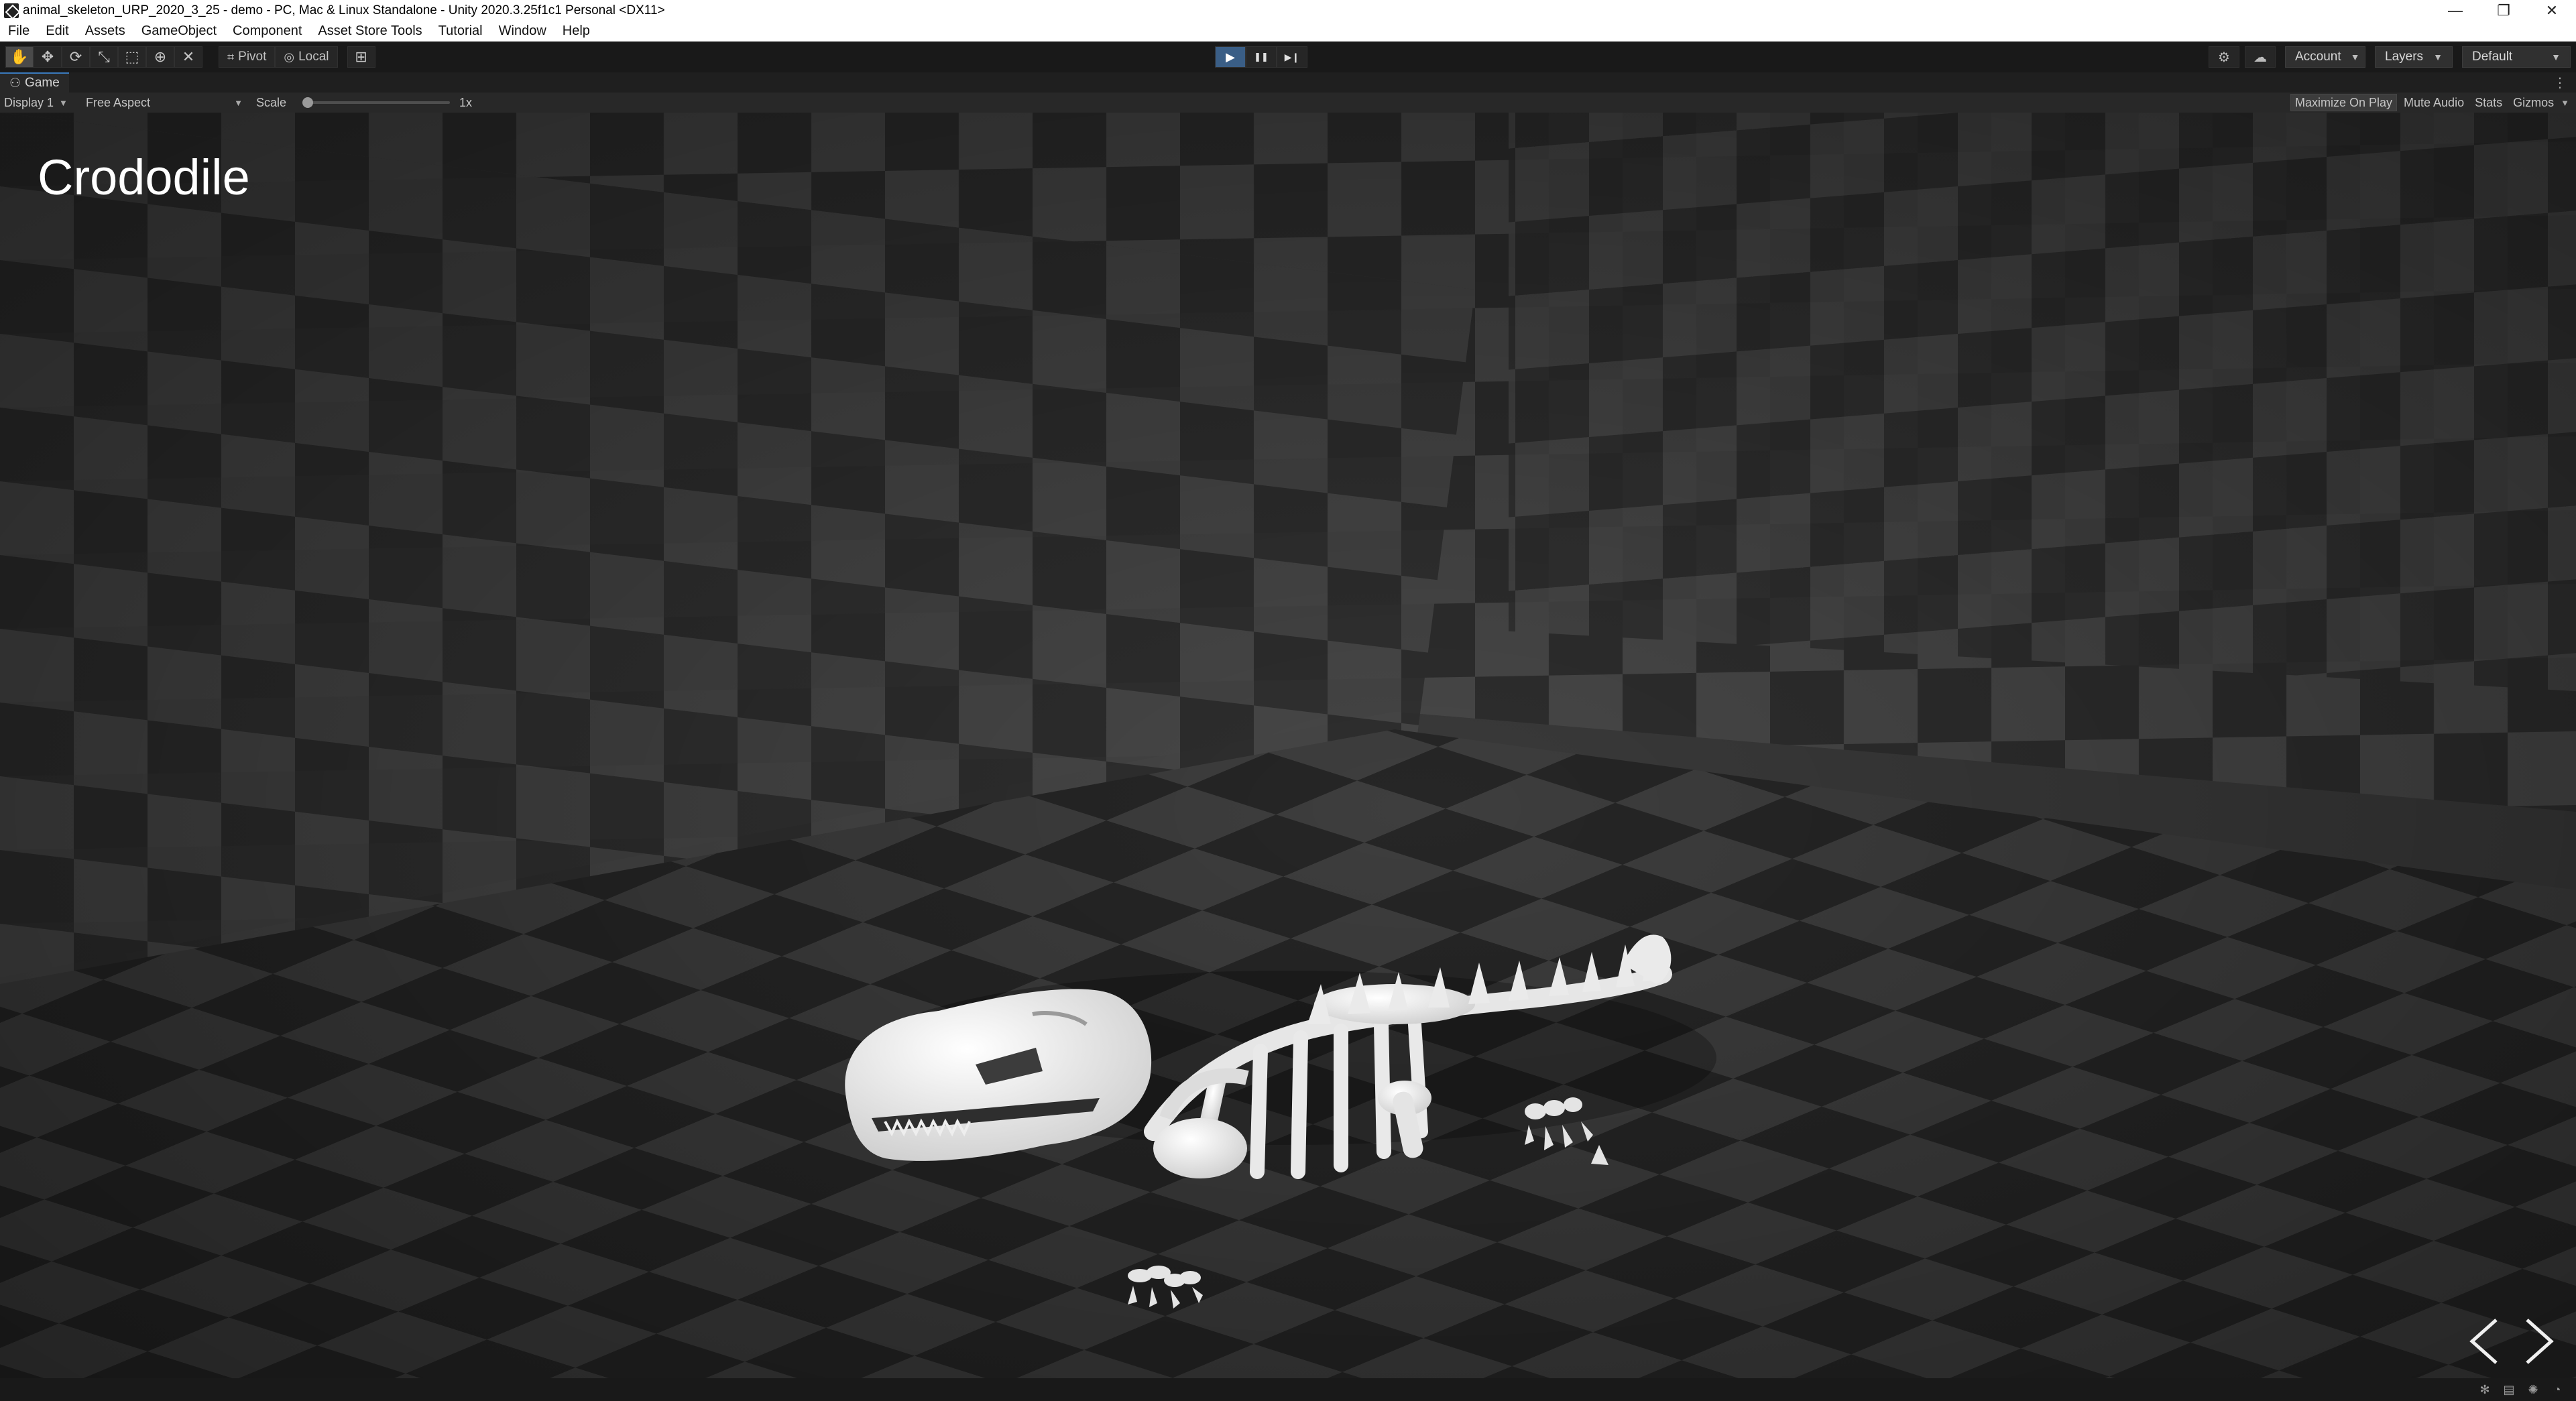 The width and height of the screenshot is (2576, 1401). Describe the element at coordinates (144, 177) in the screenshot. I see `scene-title: Crododile` at that location.